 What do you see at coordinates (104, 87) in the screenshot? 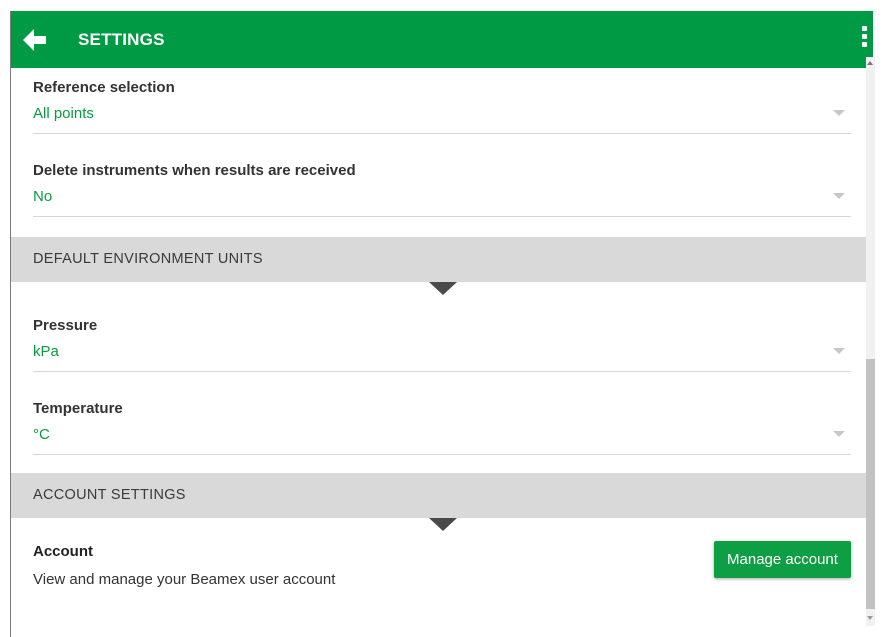
I see `field-label: Reference selection` at bounding box center [104, 87].